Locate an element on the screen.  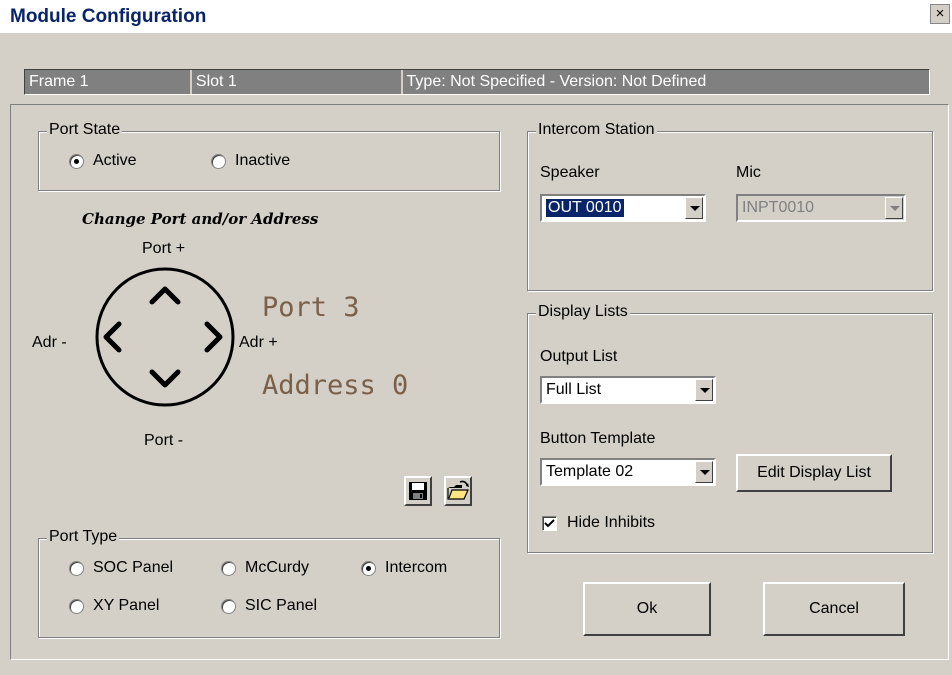
radio-xy-panel-indicator is located at coordinates (76, 606).